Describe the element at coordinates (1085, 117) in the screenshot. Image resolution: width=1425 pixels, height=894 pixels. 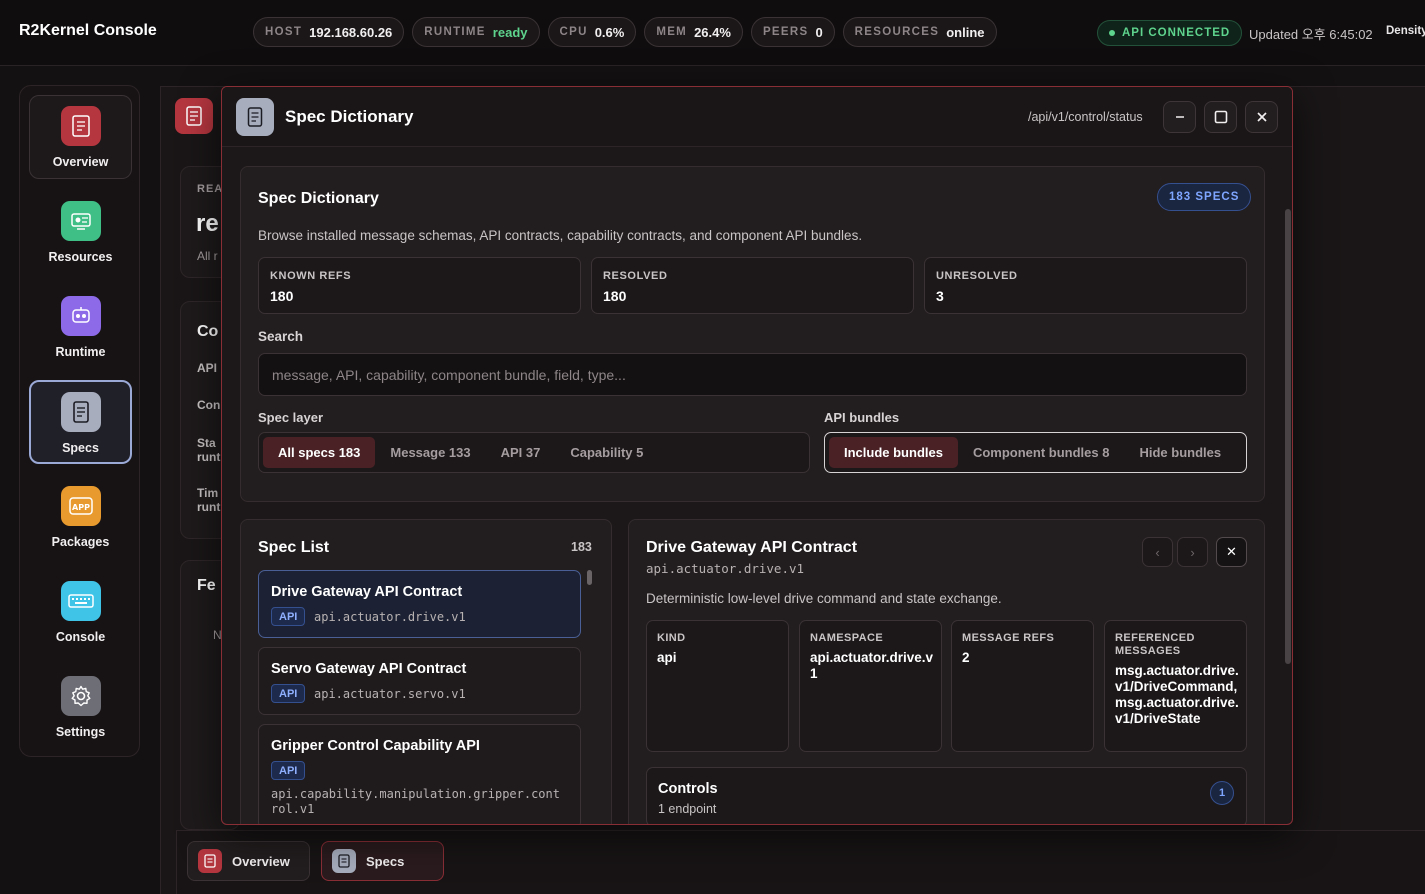
I see `window-api-path: /api/v1/control/status` at that location.